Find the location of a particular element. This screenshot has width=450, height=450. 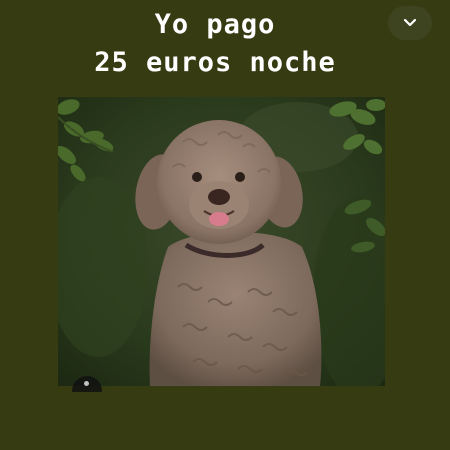

chevron-down-icon is located at coordinates (410, 22).